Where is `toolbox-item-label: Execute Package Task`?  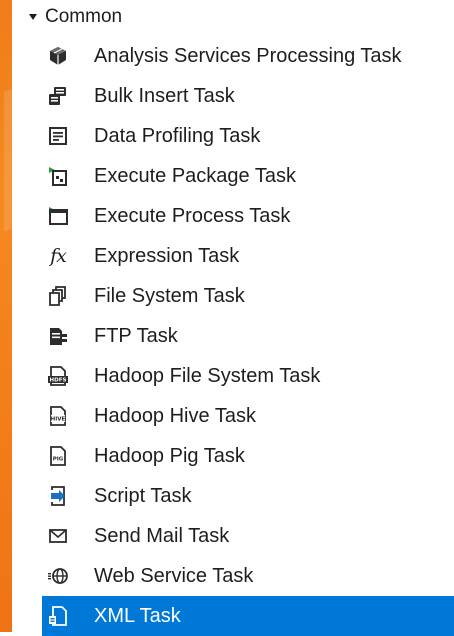 toolbox-item-label: Execute Package Task is located at coordinates (195, 175).